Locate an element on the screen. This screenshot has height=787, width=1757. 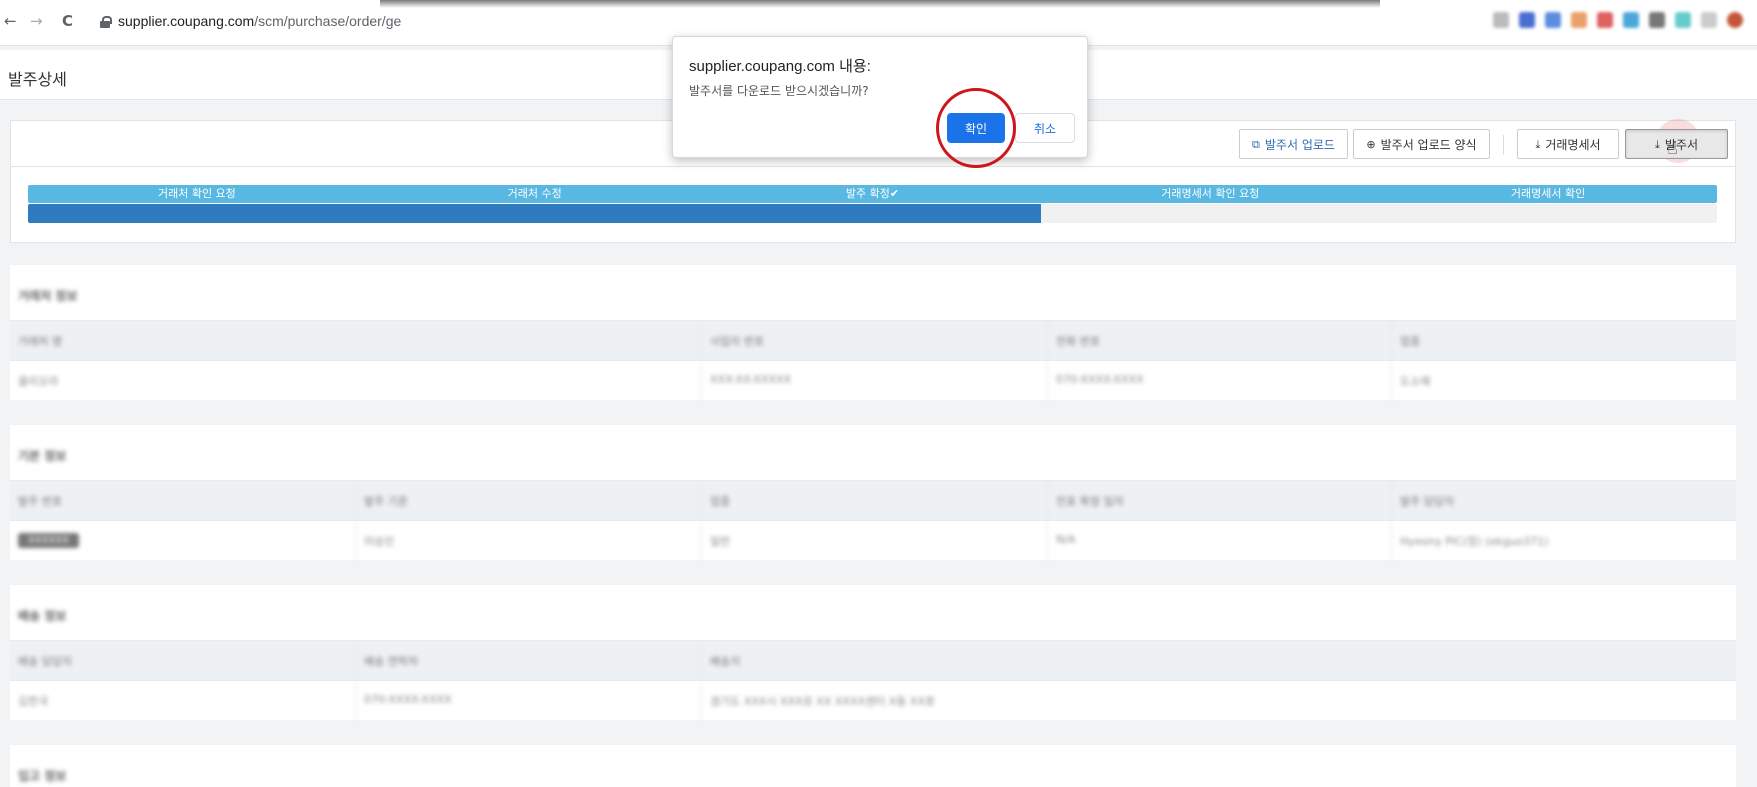
table-row: 클리오라 XXX-XX-XXXXX 070-XXXX-XXXX 도소매 is located at coordinates (873, 380).